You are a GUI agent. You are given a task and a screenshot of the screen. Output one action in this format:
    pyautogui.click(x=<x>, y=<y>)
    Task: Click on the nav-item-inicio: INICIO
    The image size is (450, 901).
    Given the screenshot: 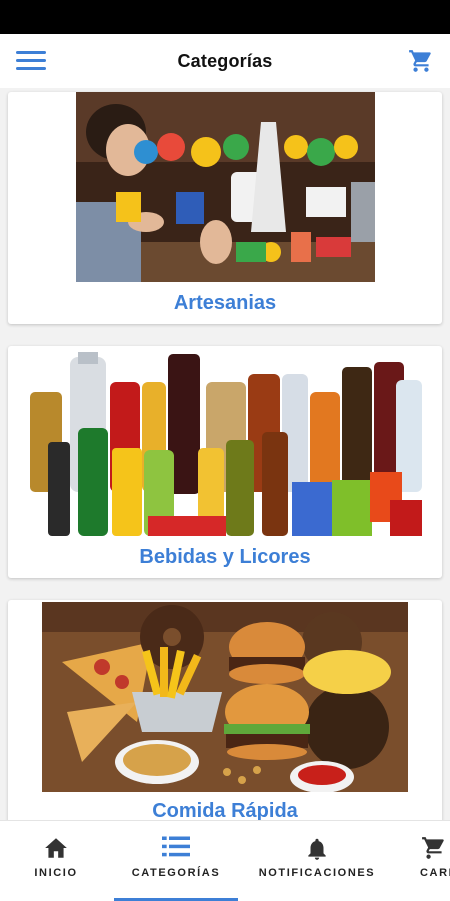 What is the action you would take?
    pyautogui.click(x=56, y=861)
    